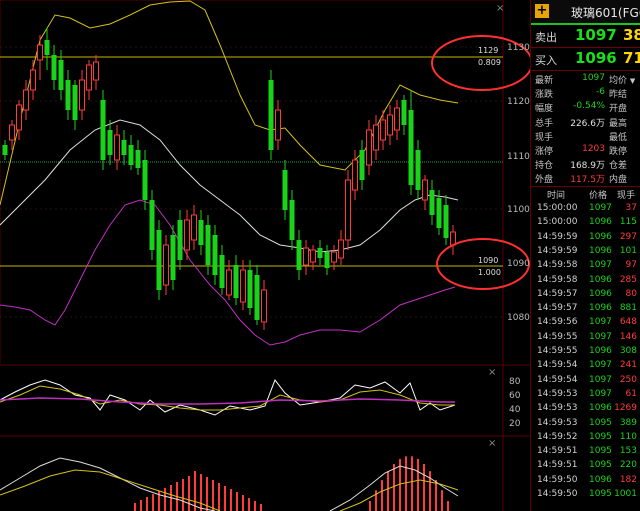 The image size is (640, 511). Describe the element at coordinates (518, 48) in the screenshot. I see `price-axis-label: 1130` at that location.